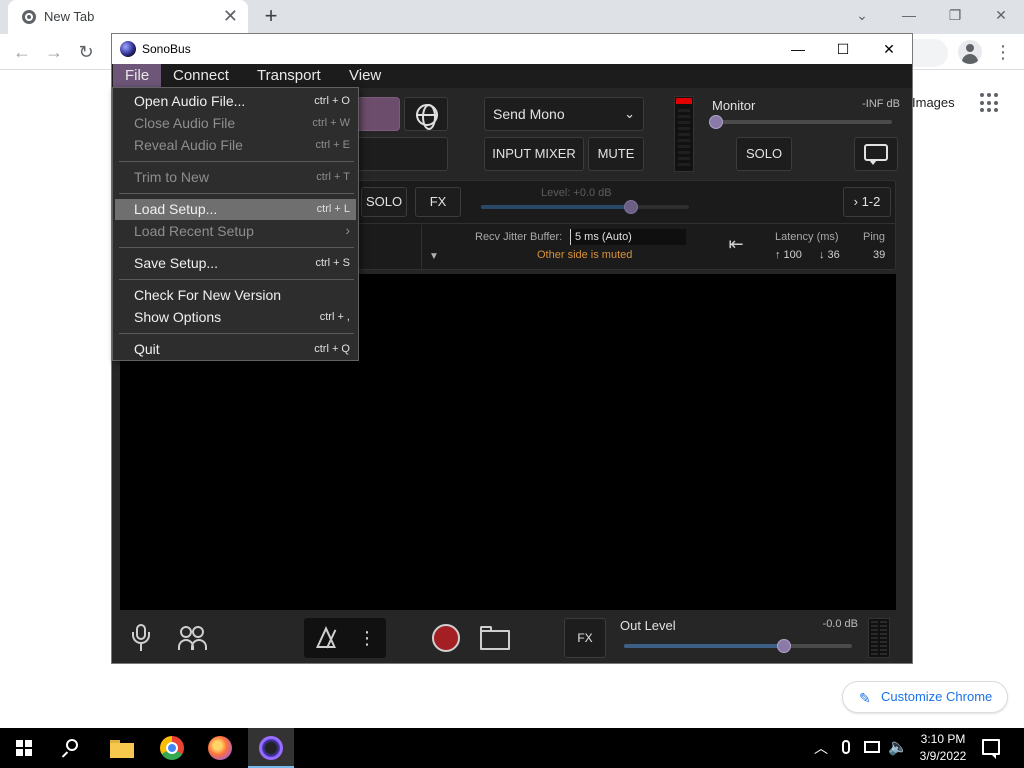  I want to click on notification-icon, so click(991, 749).